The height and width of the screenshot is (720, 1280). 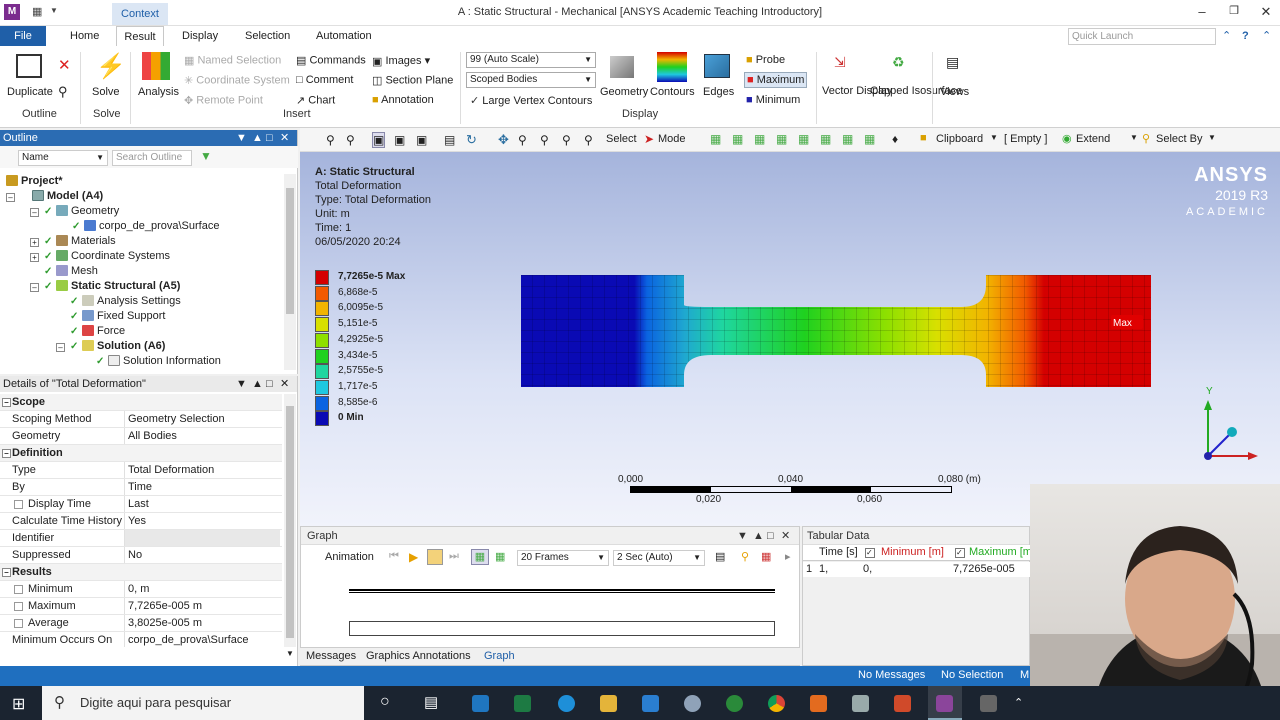 I want to click on ribbon-options-icon: ⌃, so click(x=1266, y=37).